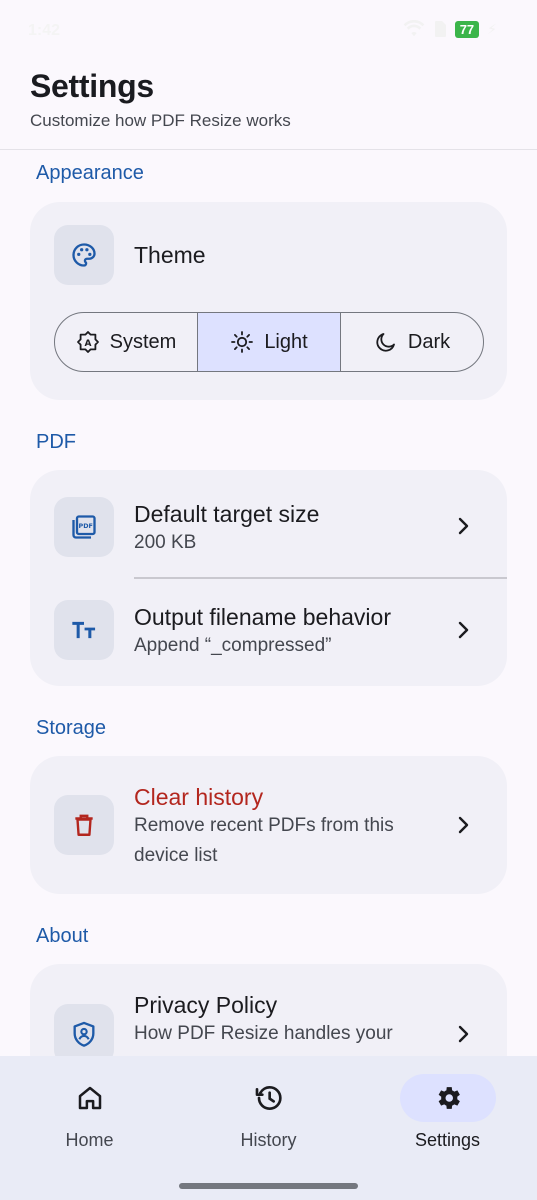 This screenshot has width=537, height=1200. I want to click on nav-history-pill, so click(269, 1098).